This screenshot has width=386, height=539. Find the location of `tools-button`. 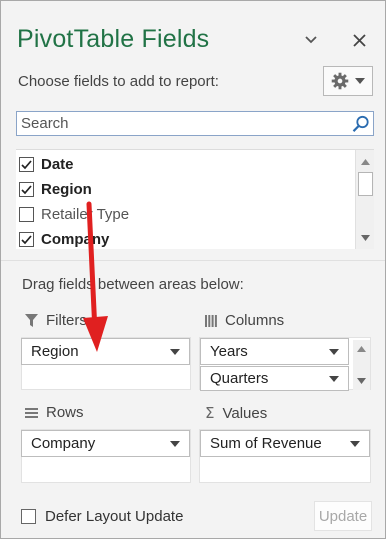

tools-button is located at coordinates (348, 81).